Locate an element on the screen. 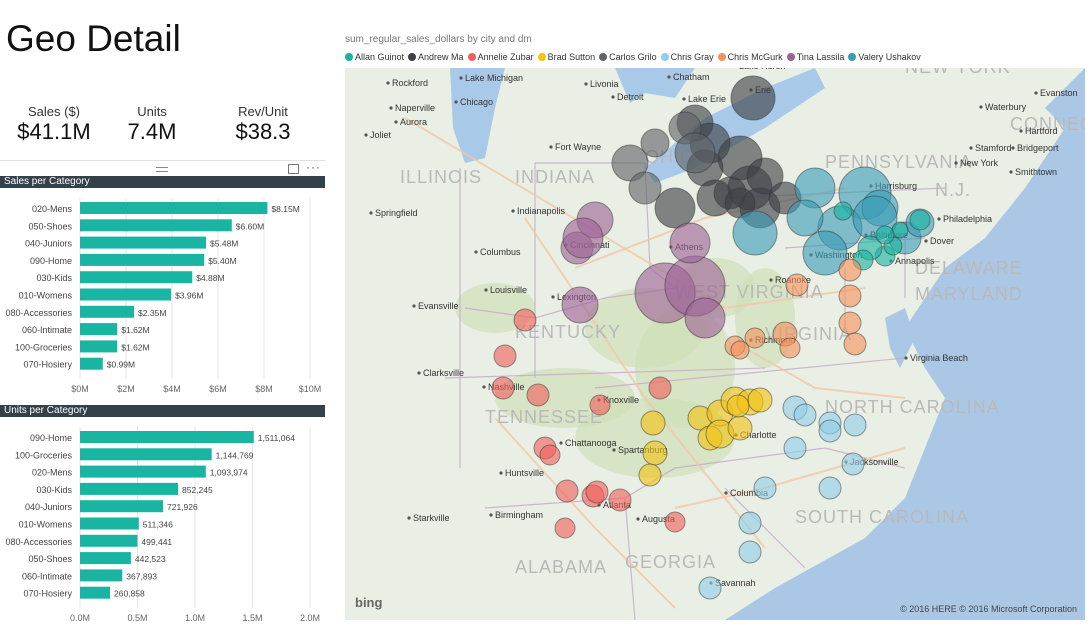 The image size is (1091, 631). legend-label: Chris McGurk is located at coordinates (755, 57).